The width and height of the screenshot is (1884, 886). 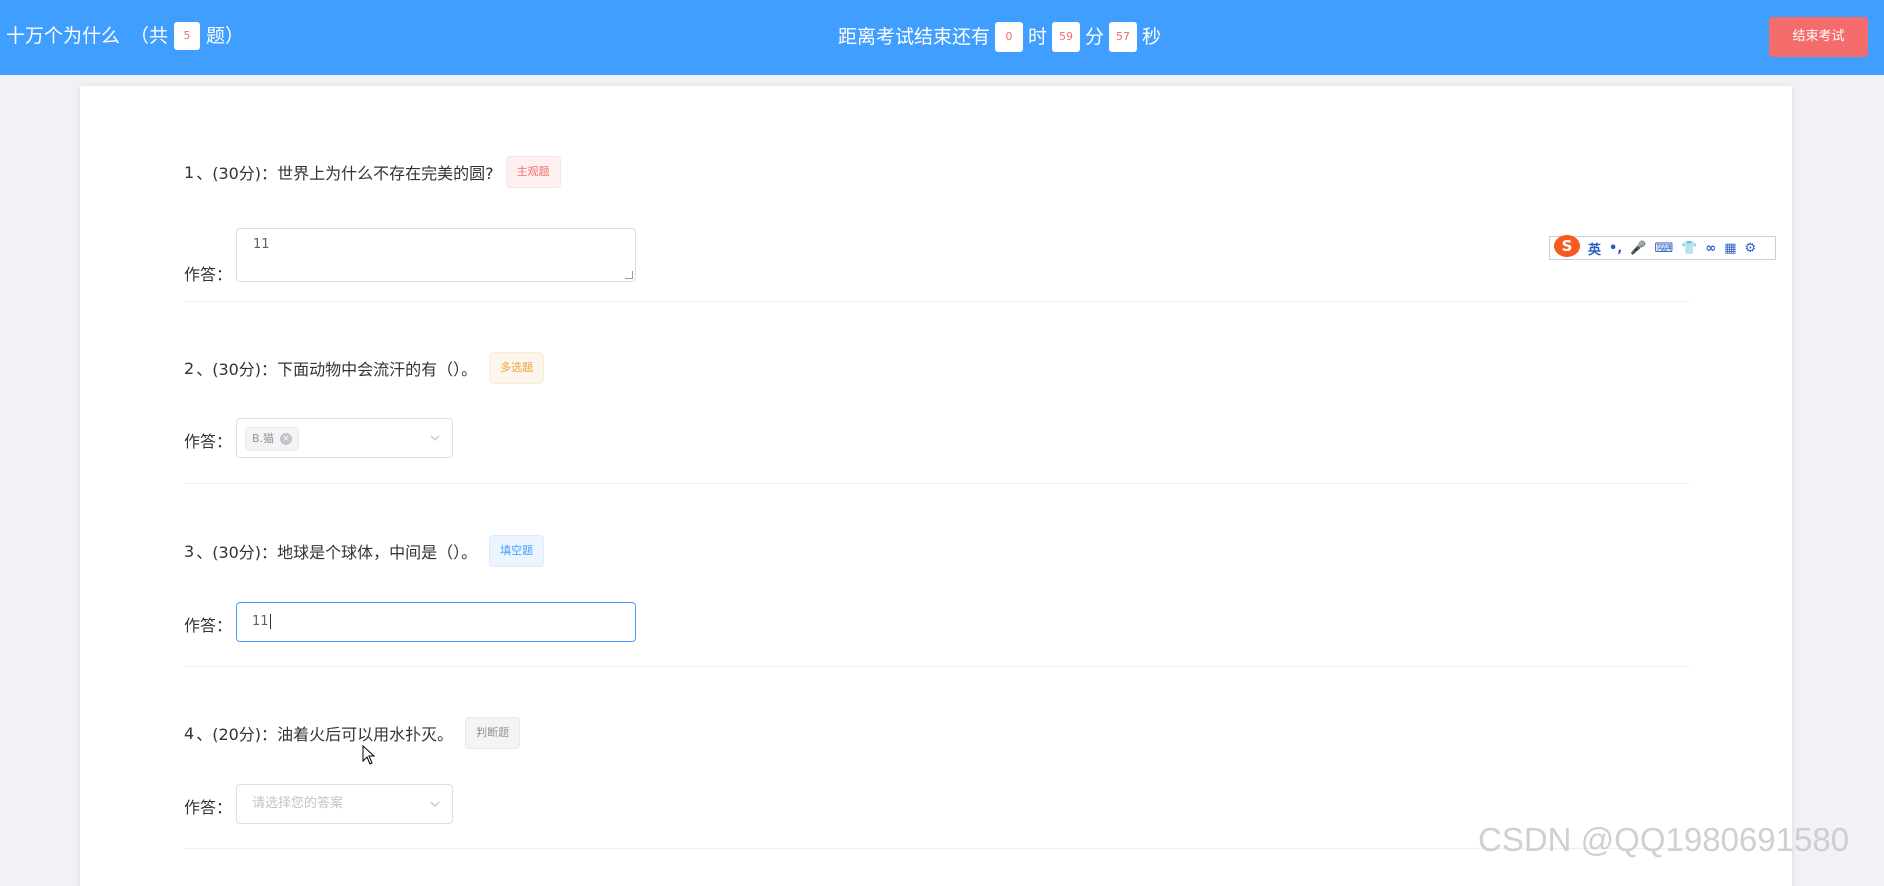 I want to click on question-number: 2, so click(x=189, y=368).